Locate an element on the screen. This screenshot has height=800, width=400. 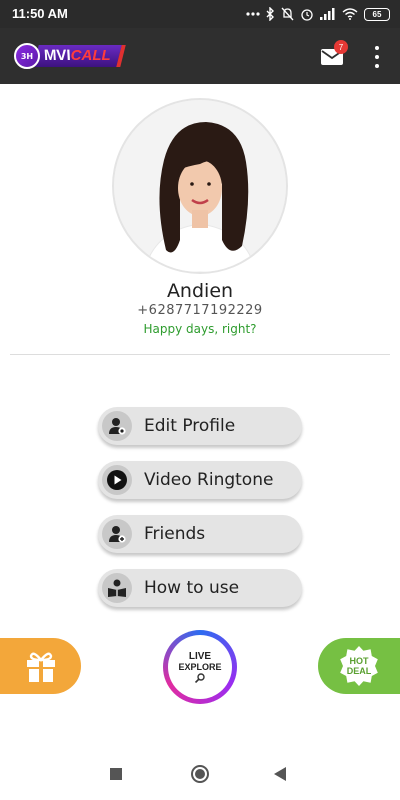
back-icon is located at coordinates (280, 774).